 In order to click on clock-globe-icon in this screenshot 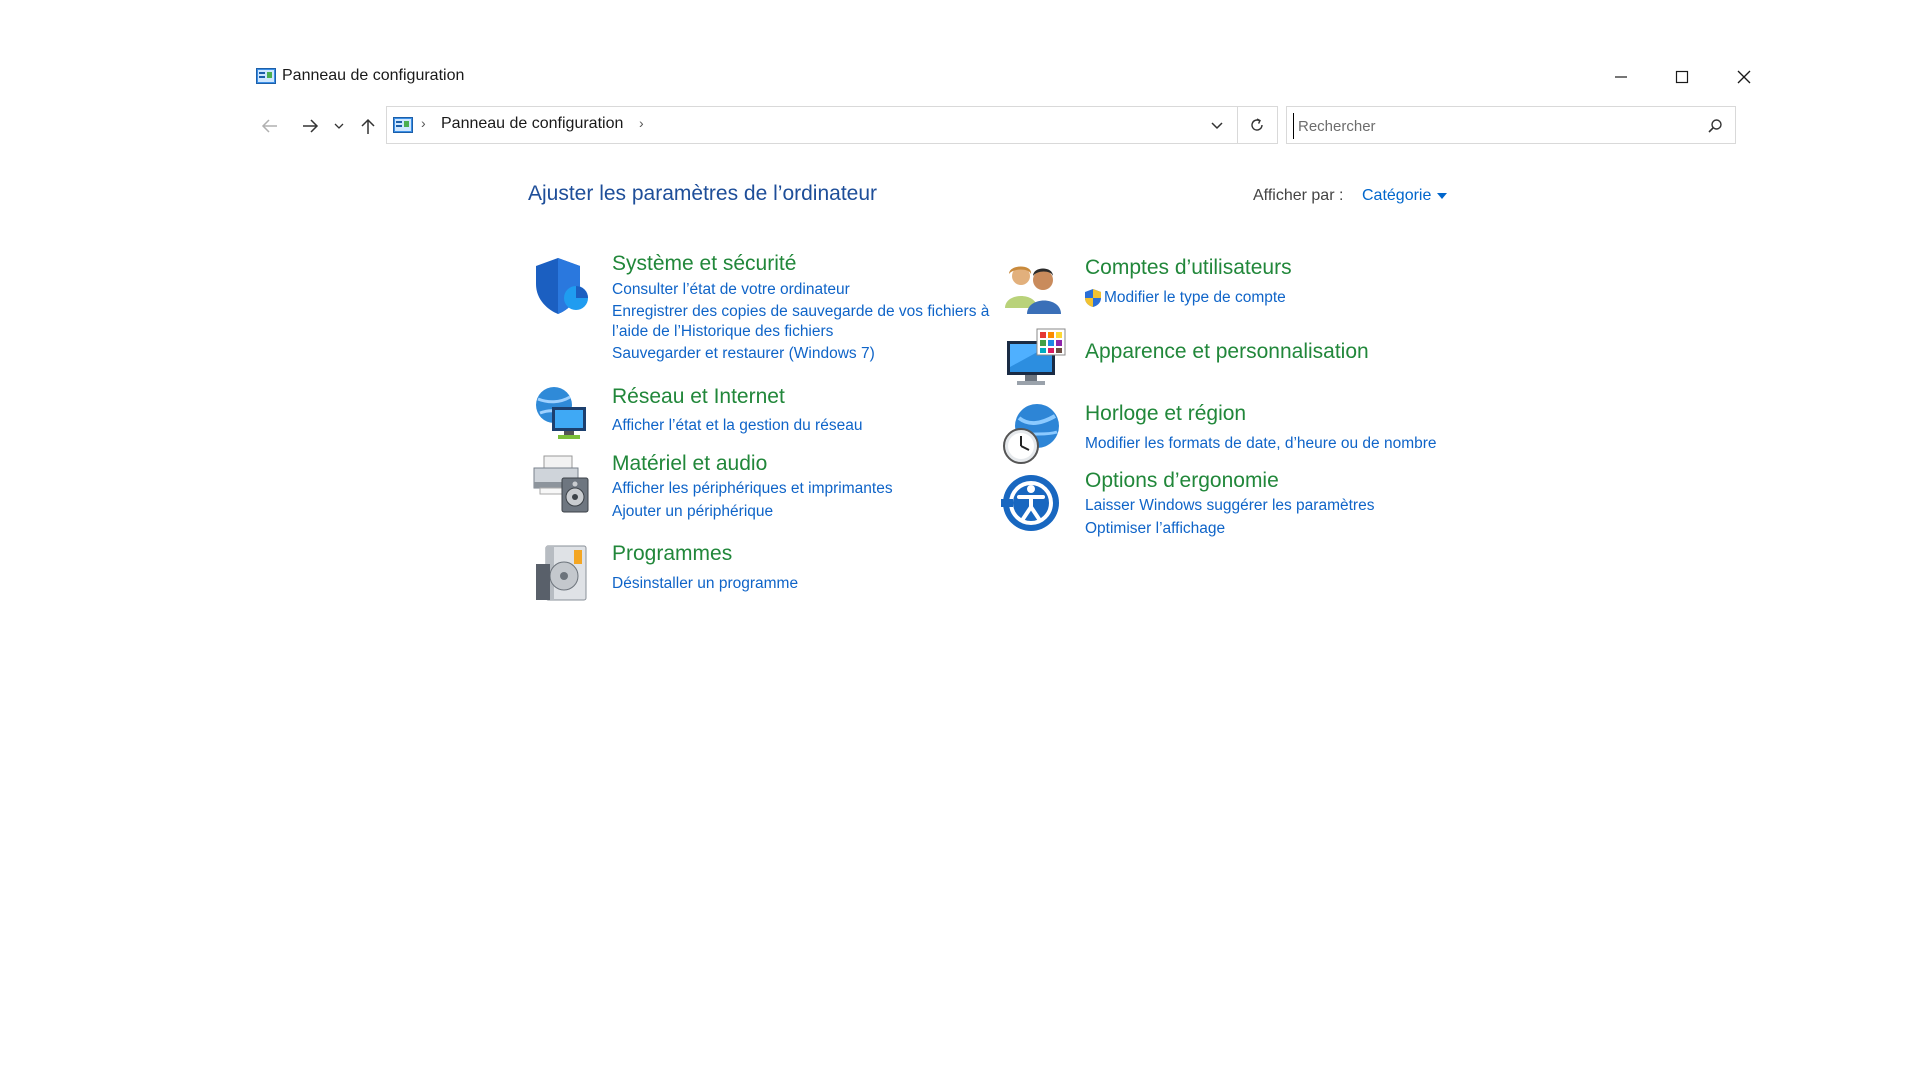, I will do `click(1033, 434)`.